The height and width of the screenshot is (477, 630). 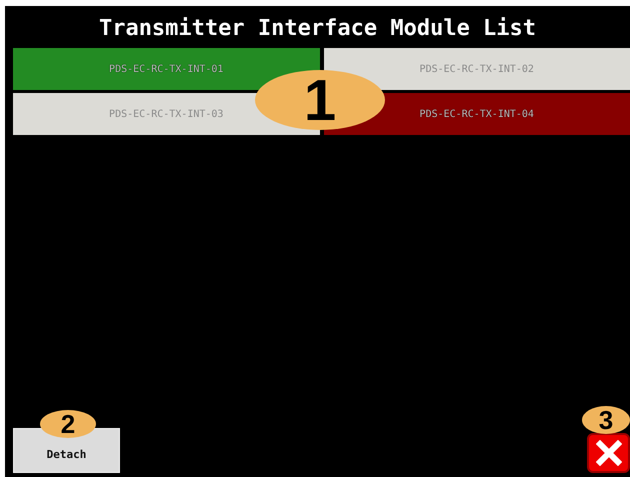 What do you see at coordinates (317, 29) in the screenshot?
I see `screen-title: Transmitter Interface Module List` at bounding box center [317, 29].